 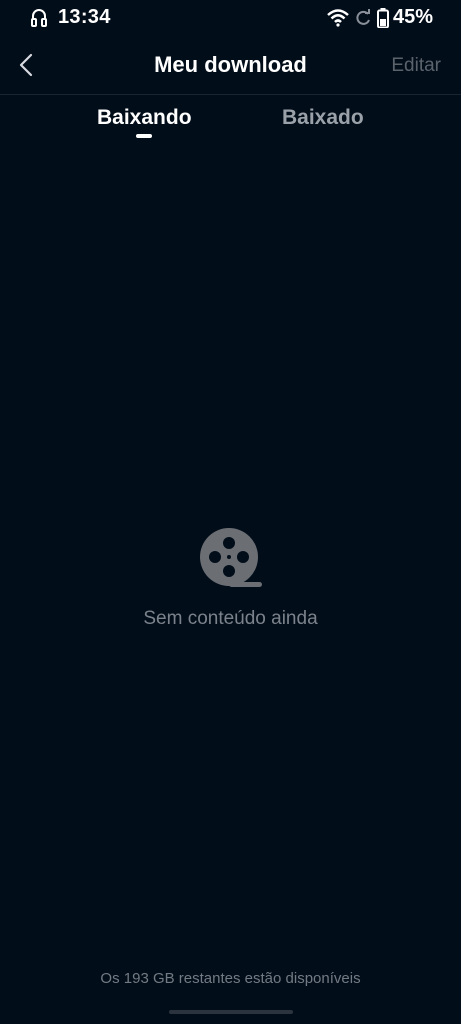 I want to click on sync-icon, so click(x=363, y=16).